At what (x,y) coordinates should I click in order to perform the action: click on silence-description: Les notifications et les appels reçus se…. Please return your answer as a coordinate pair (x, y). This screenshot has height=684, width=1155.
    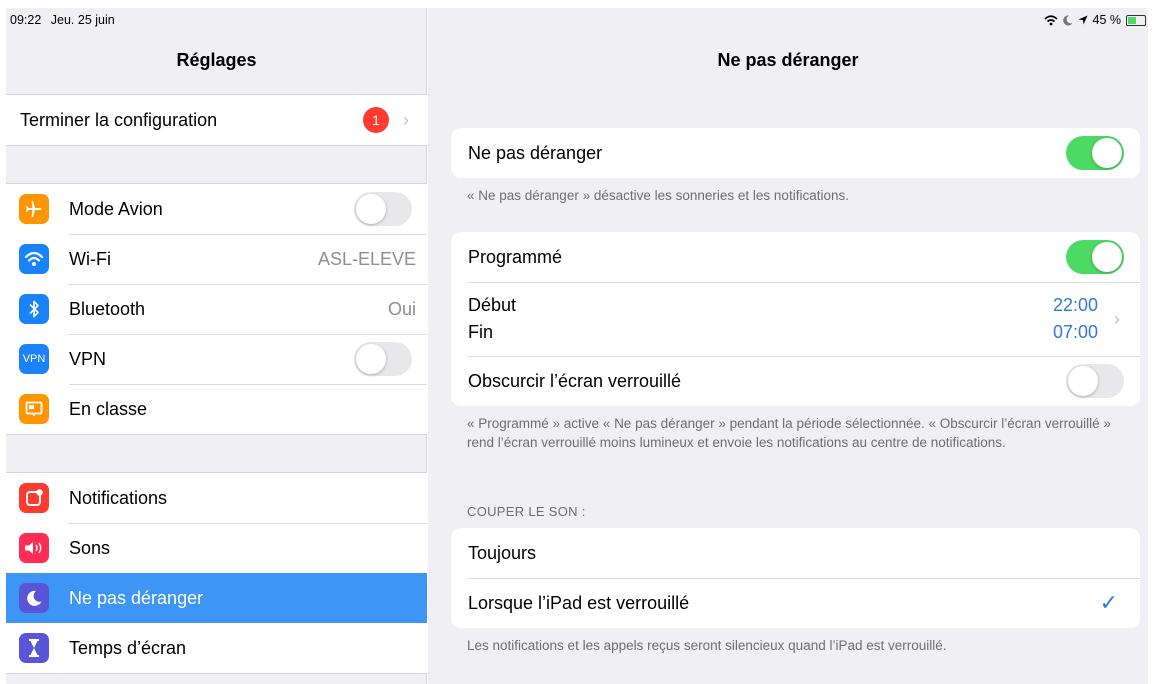
    Looking at the image, I should click on (707, 645).